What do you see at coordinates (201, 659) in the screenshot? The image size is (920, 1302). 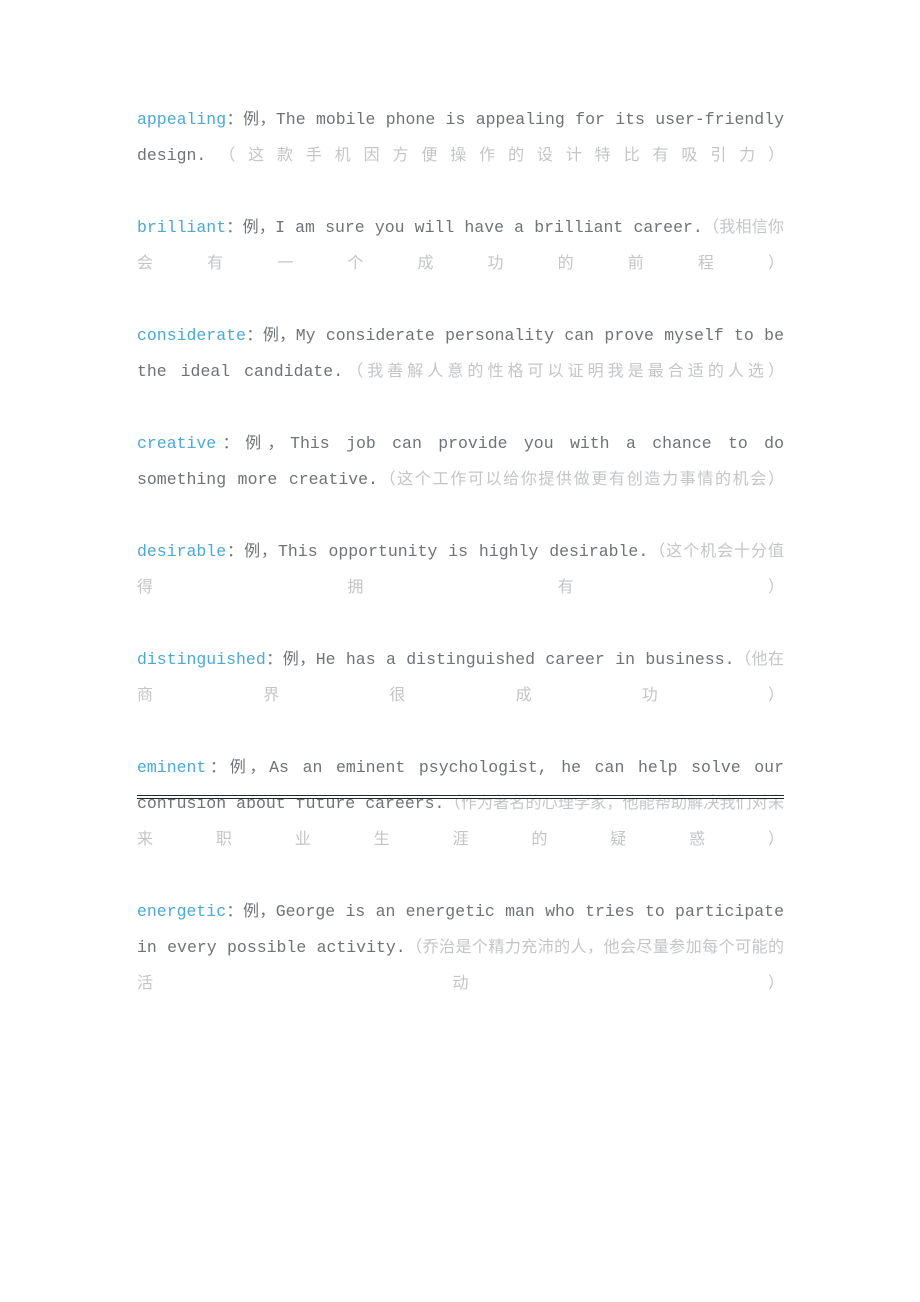 I see `entry-headword: distinguished` at bounding box center [201, 659].